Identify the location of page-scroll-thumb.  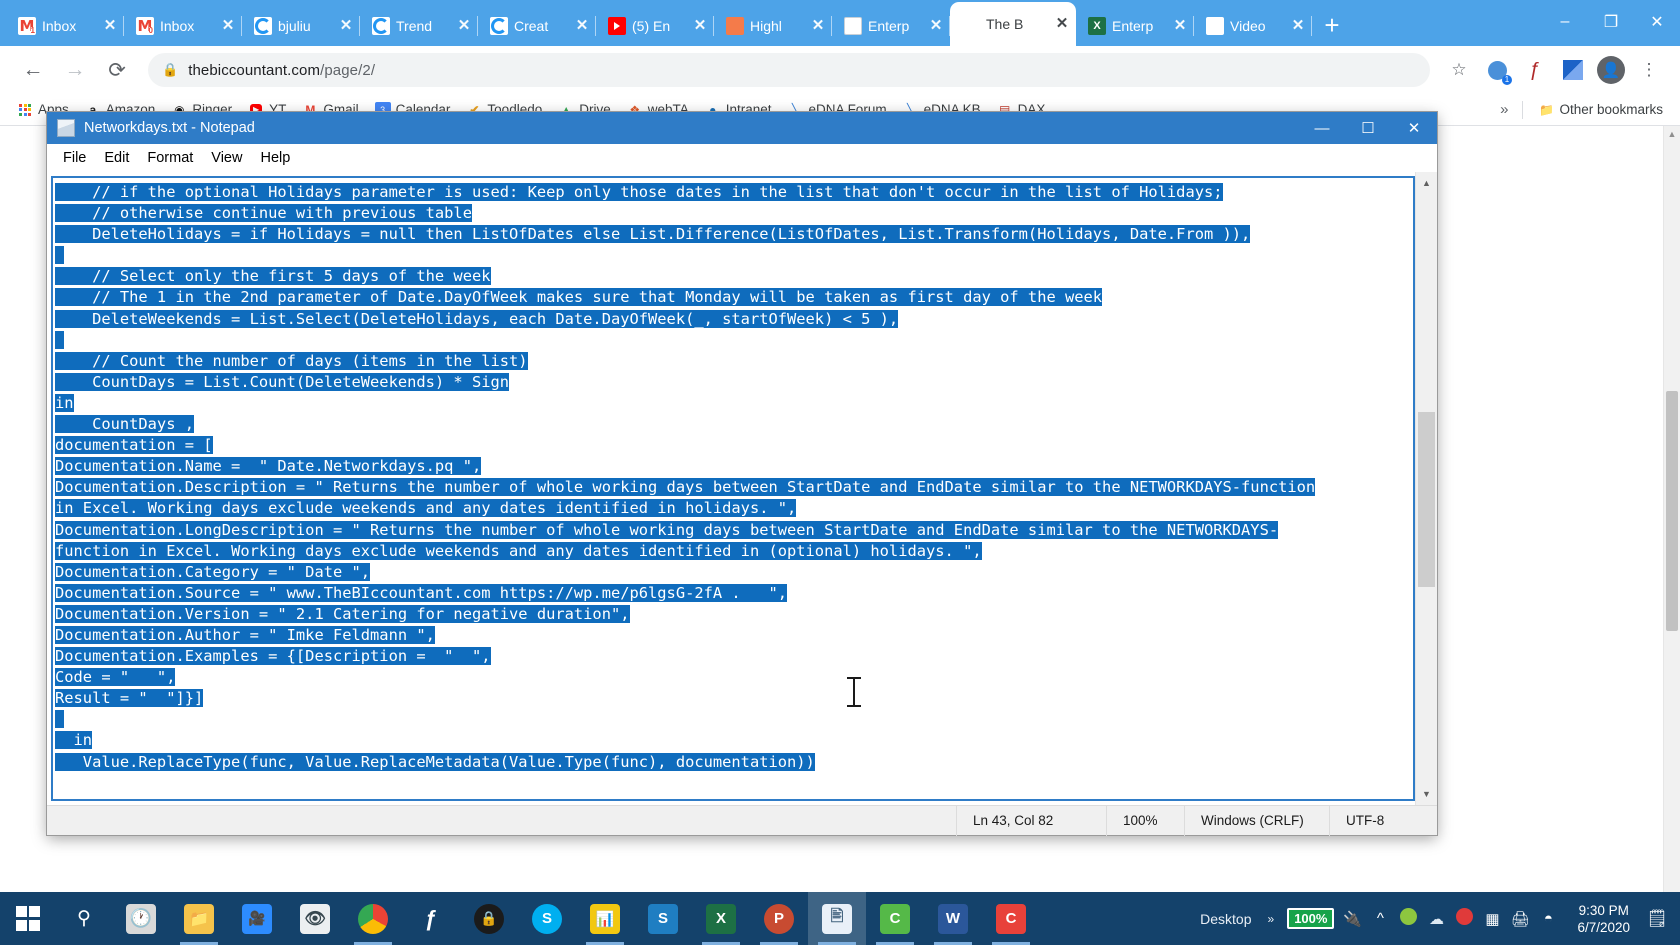
(1672, 511).